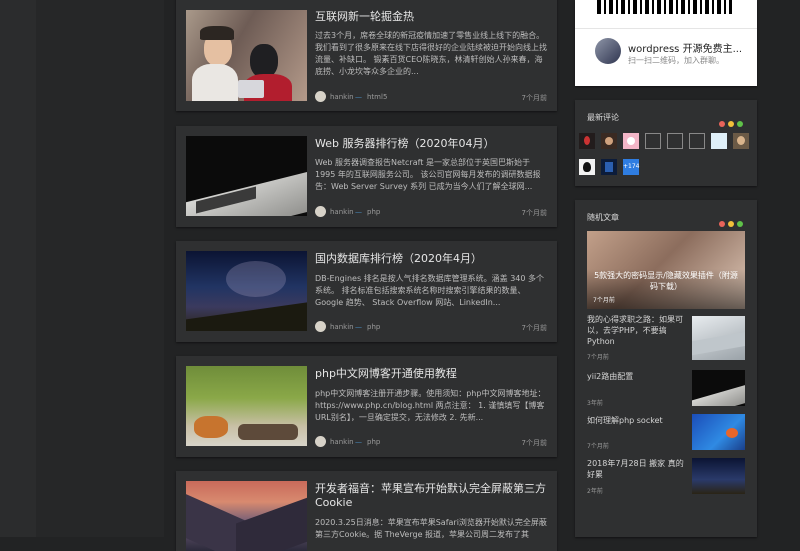  I want to click on post-title: php中文网博客开通使用教程, so click(431, 374).